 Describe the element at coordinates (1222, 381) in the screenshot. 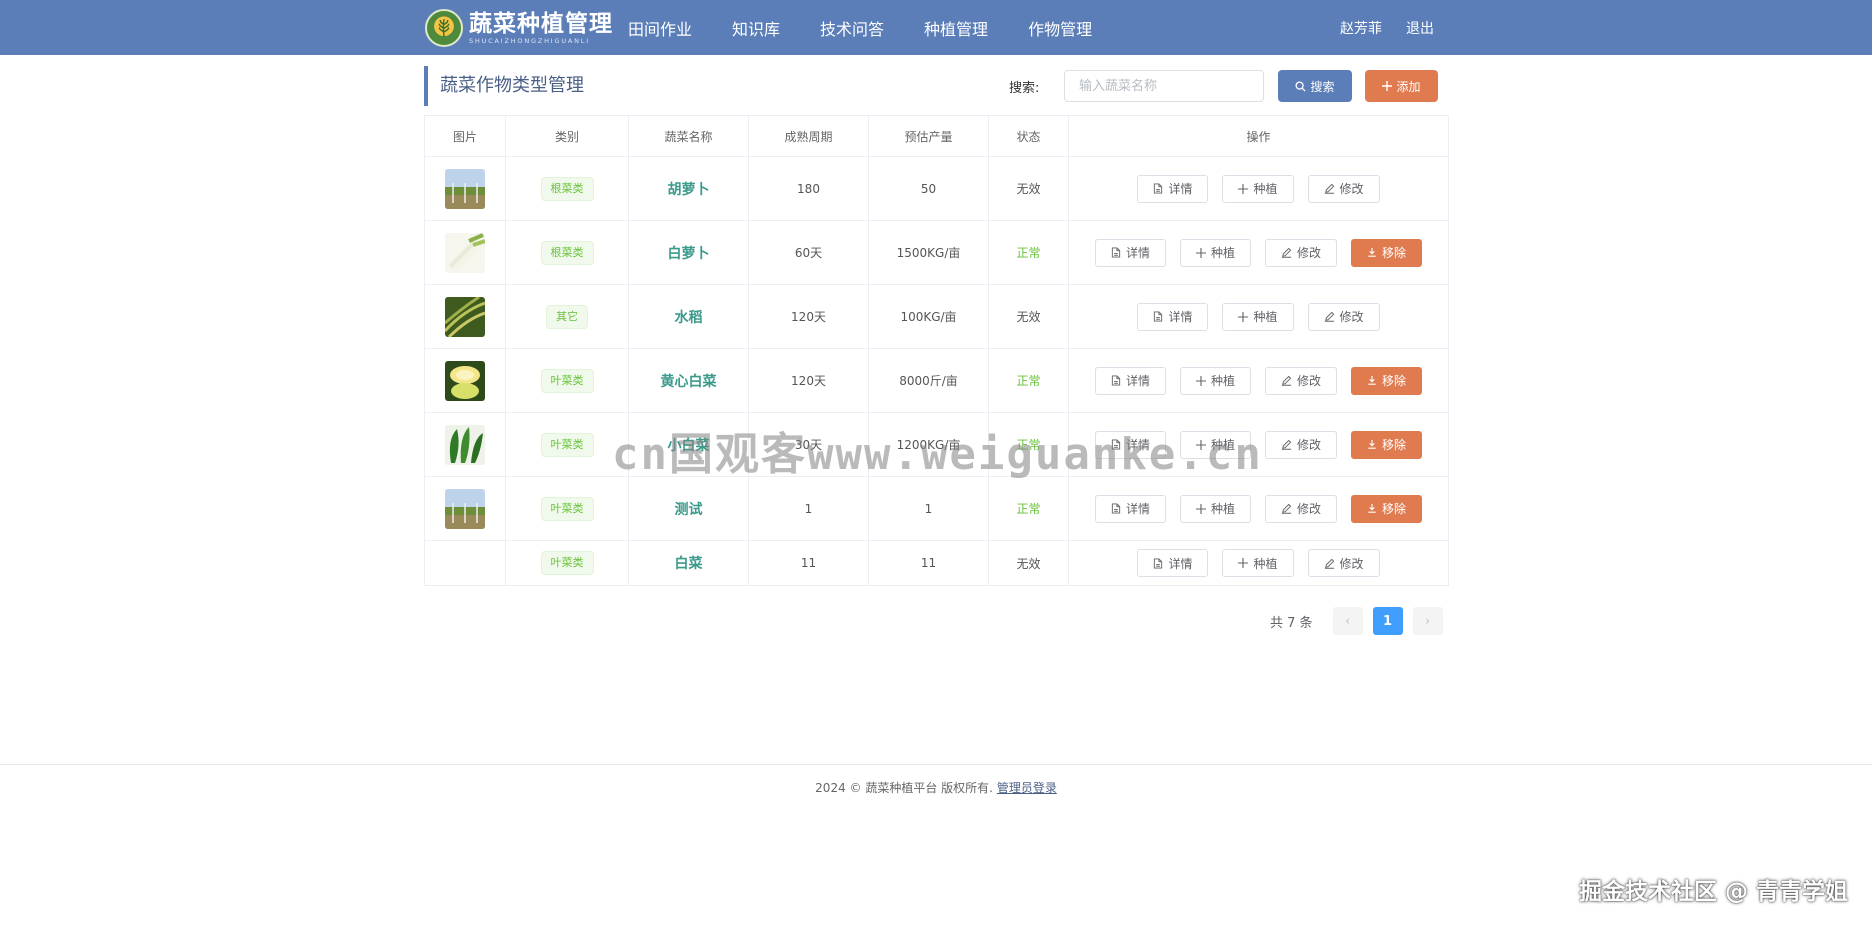

I see `plant-button-label: 种植` at that location.